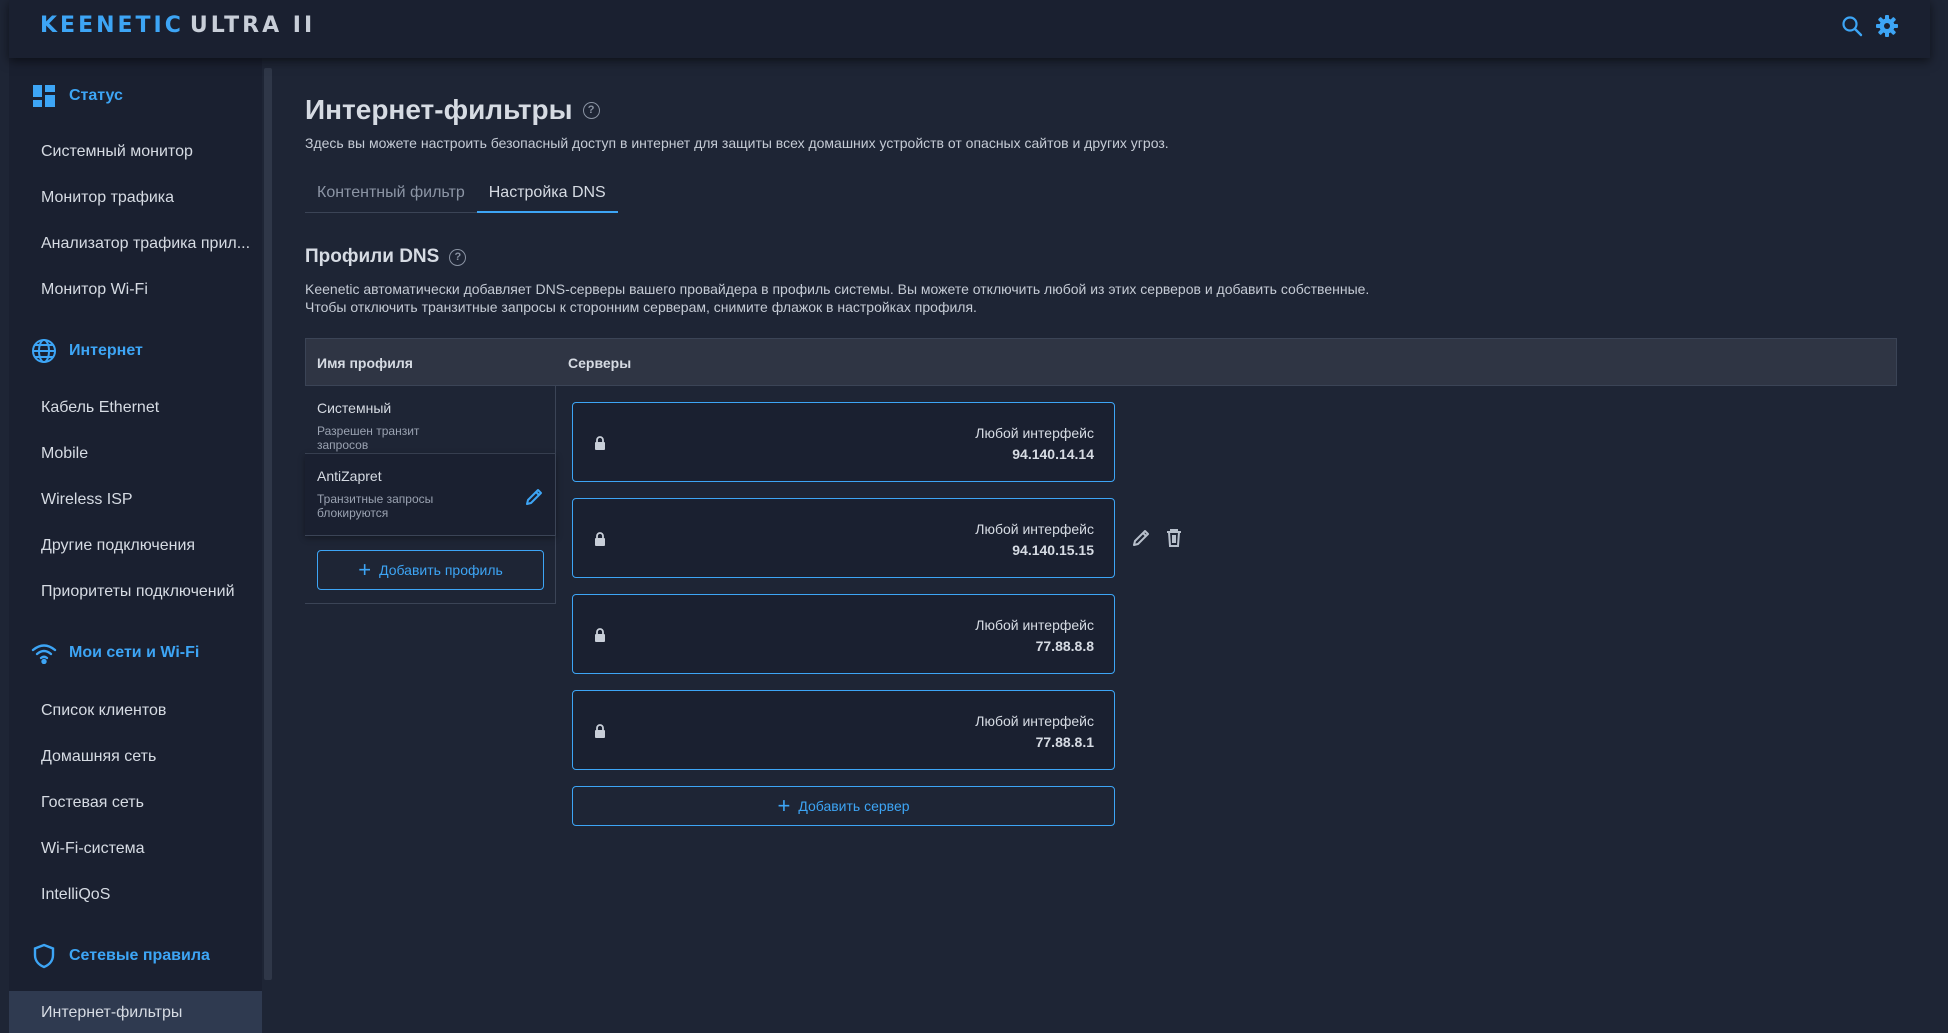 This screenshot has height=1033, width=1948. Describe the element at coordinates (854, 806) in the screenshot. I see `add-server-label: Добавить сервер` at that location.